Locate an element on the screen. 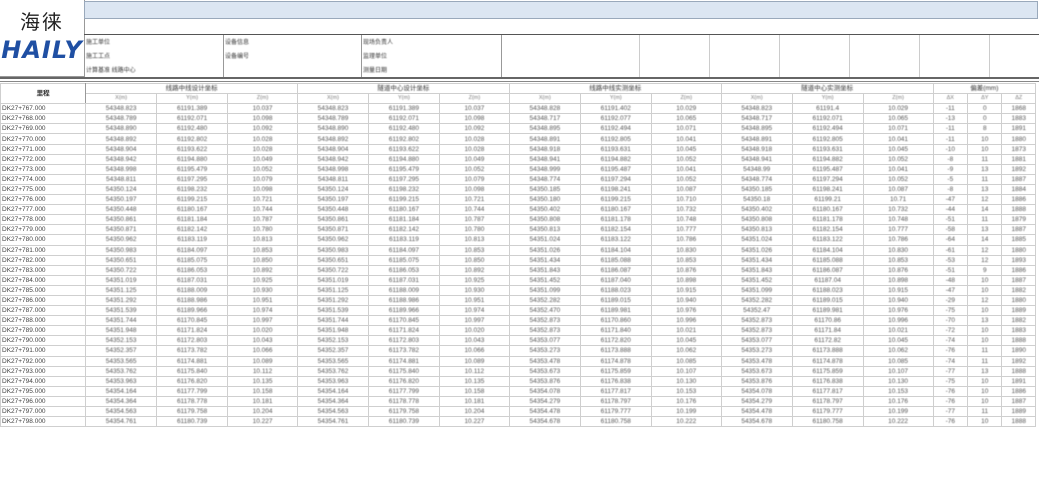 This screenshot has width=1039, height=497. value-cell: 54350.722 is located at coordinates (333, 270).